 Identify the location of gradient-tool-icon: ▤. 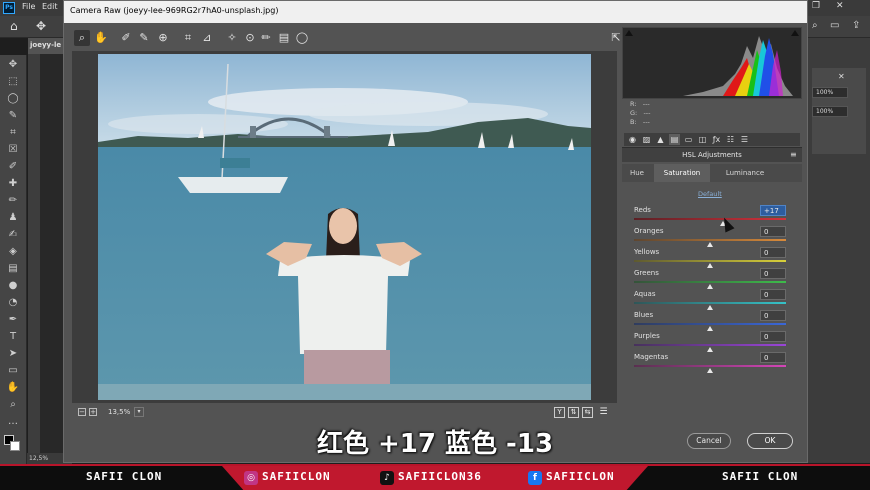
(13, 269).